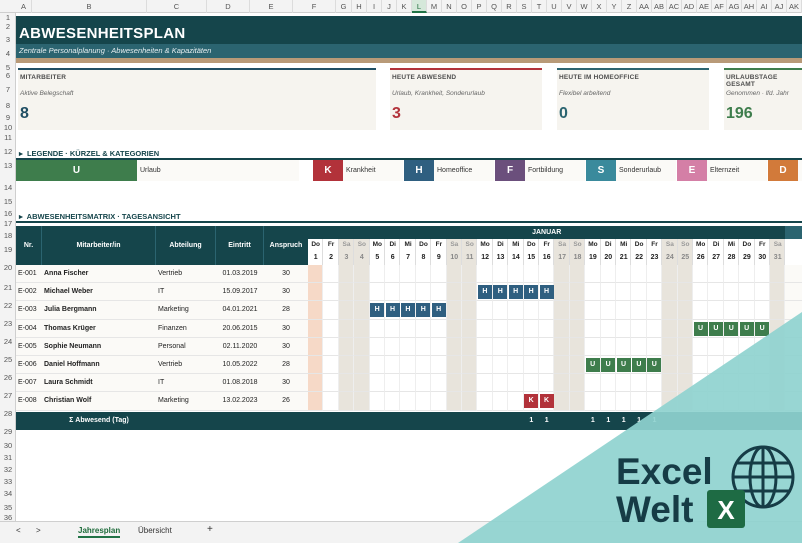 The width and height of the screenshot is (802, 543). Describe the element at coordinates (779, 6) in the screenshot. I see `column-header-aj: AJ` at that location.